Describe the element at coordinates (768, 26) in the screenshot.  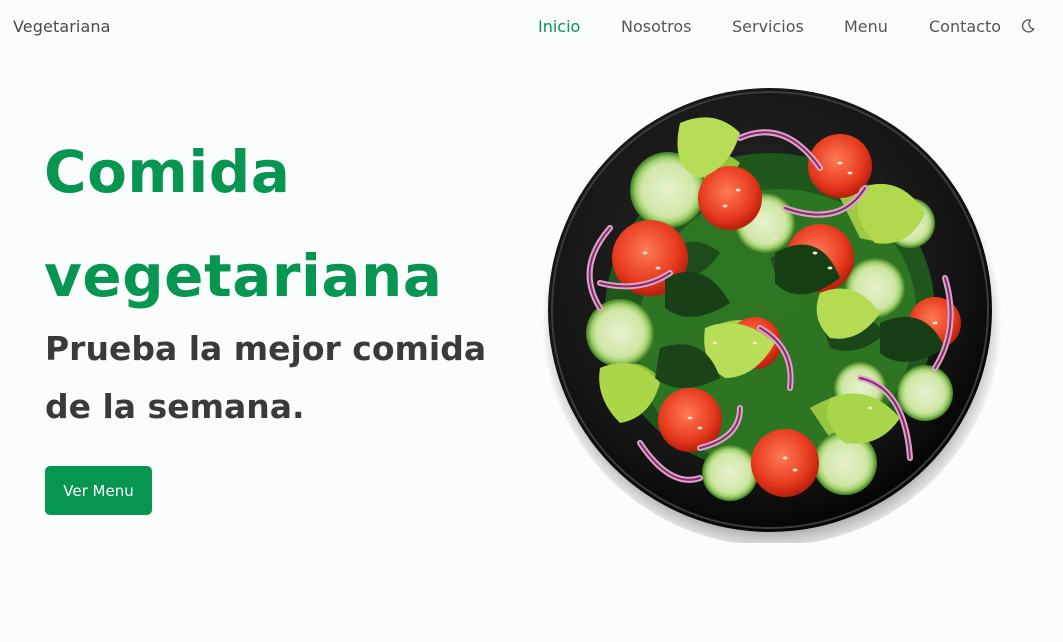
I see `nav-link-servicios: Servicios` at that location.